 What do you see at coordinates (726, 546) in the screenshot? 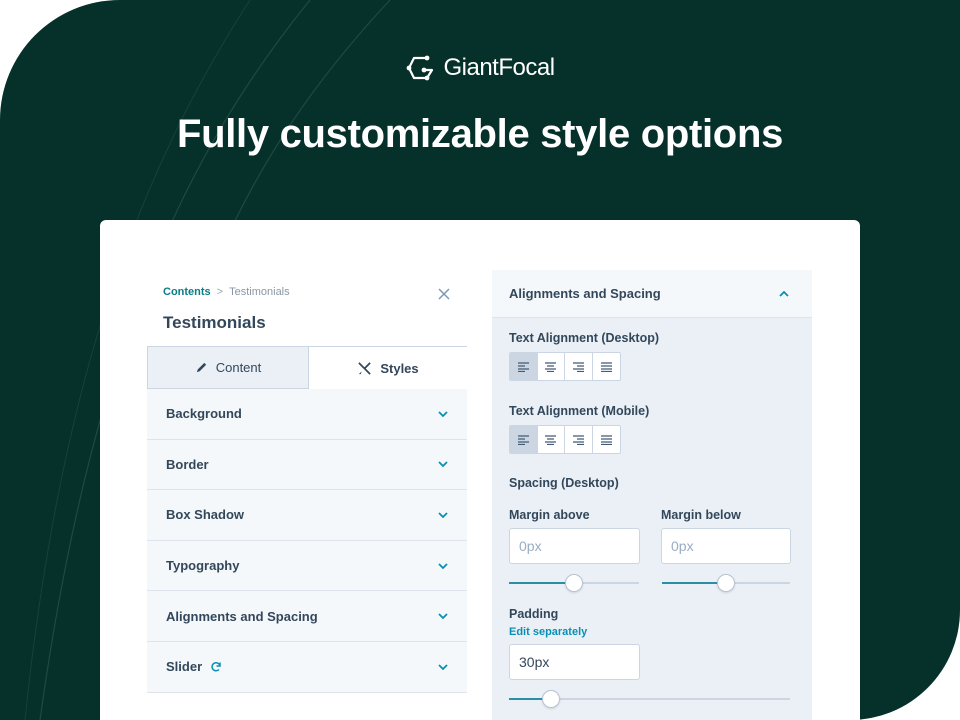
I see `margin-below-input` at bounding box center [726, 546].